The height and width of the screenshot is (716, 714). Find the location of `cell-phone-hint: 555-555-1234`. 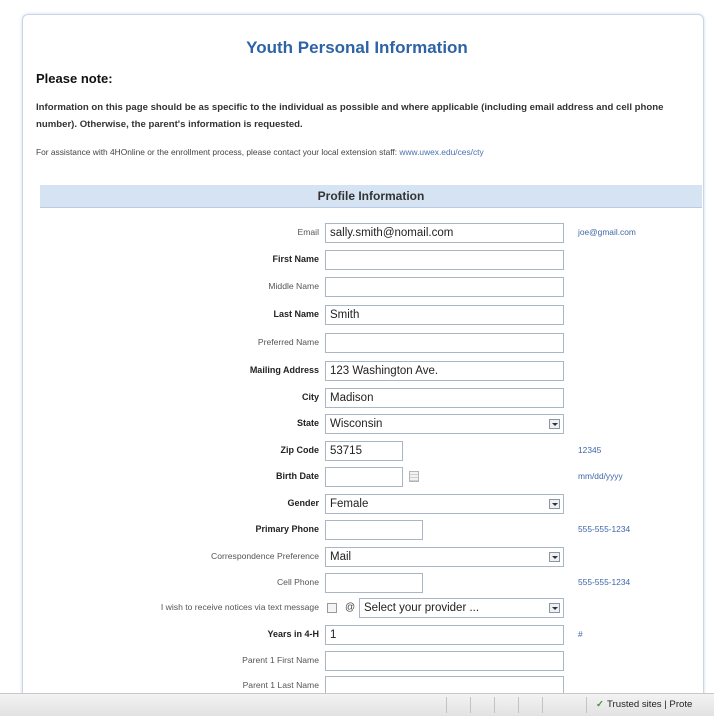

cell-phone-hint: 555-555-1234 is located at coordinates (604, 582).